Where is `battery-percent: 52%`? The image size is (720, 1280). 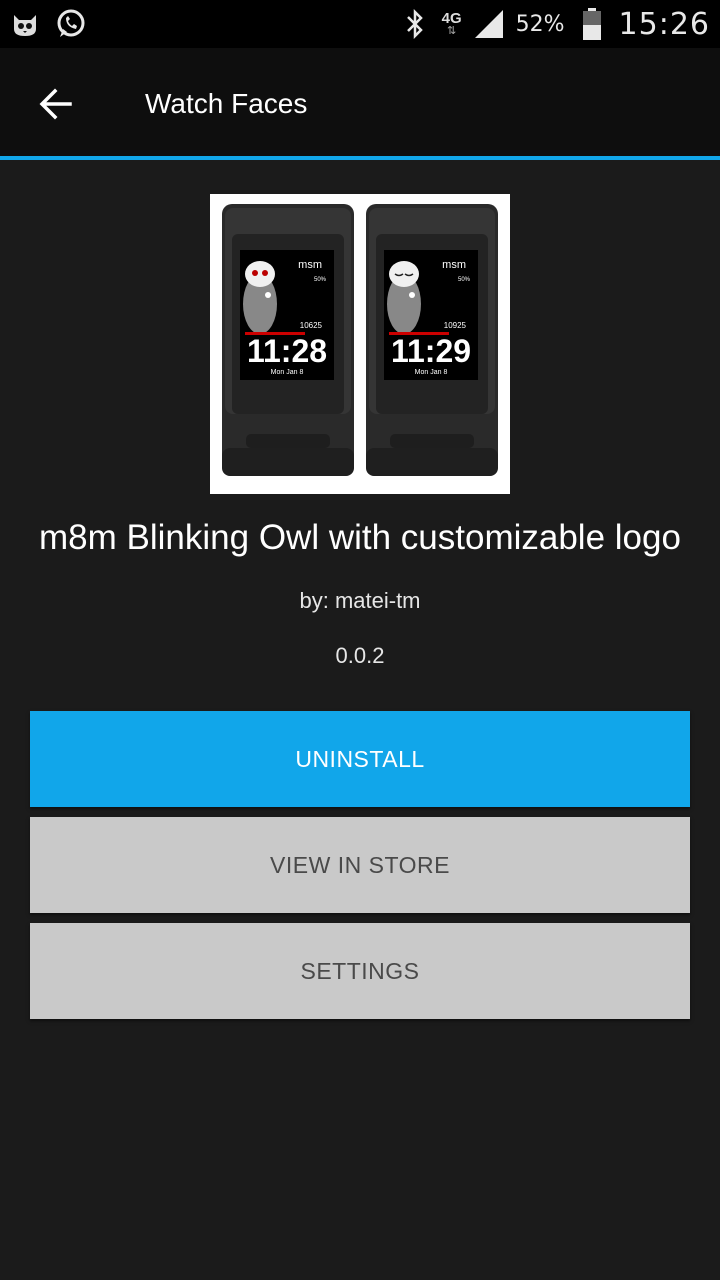
battery-percent: 52% is located at coordinates (540, 24).